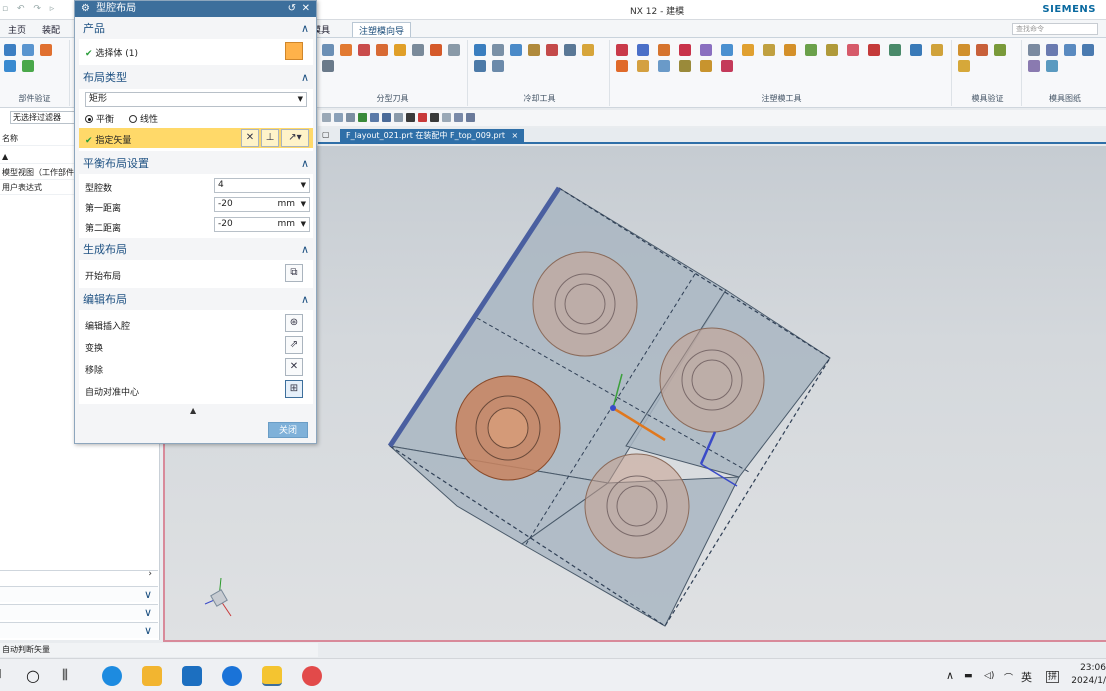  What do you see at coordinates (853, 50) in the screenshot?
I see `mold-tool-12-icon` at bounding box center [853, 50].